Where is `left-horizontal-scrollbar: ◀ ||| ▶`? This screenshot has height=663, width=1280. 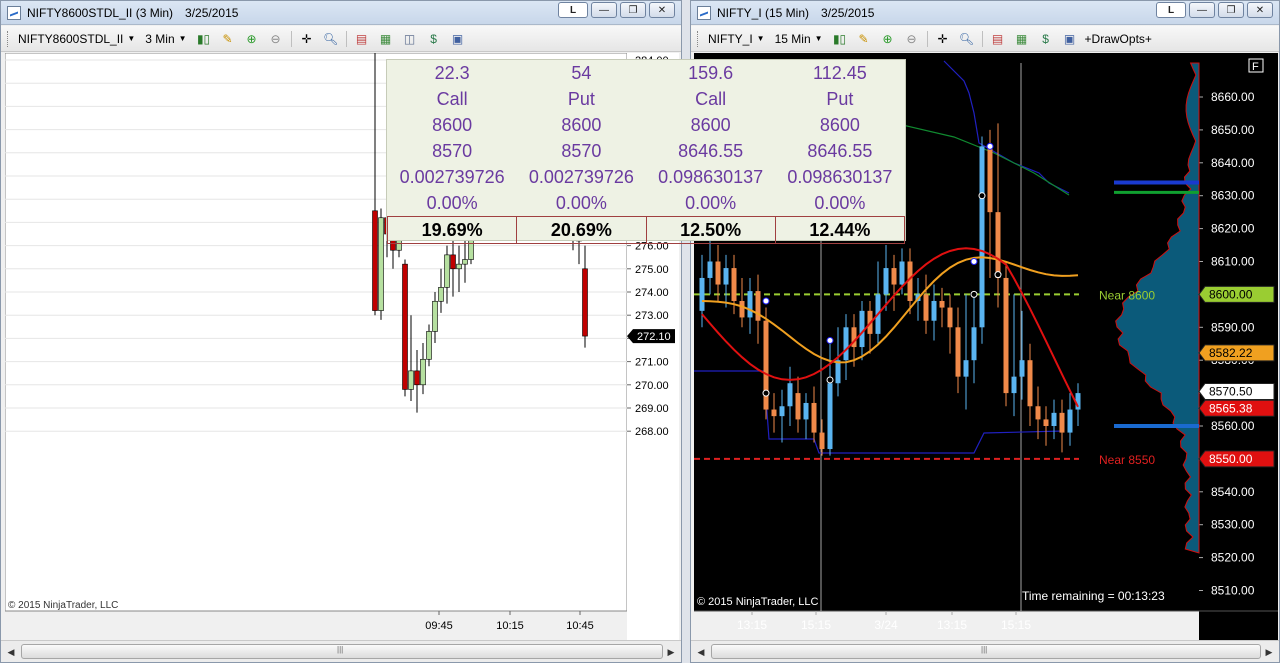 left-horizontal-scrollbar: ◀ ||| ▶ is located at coordinates (341, 651).